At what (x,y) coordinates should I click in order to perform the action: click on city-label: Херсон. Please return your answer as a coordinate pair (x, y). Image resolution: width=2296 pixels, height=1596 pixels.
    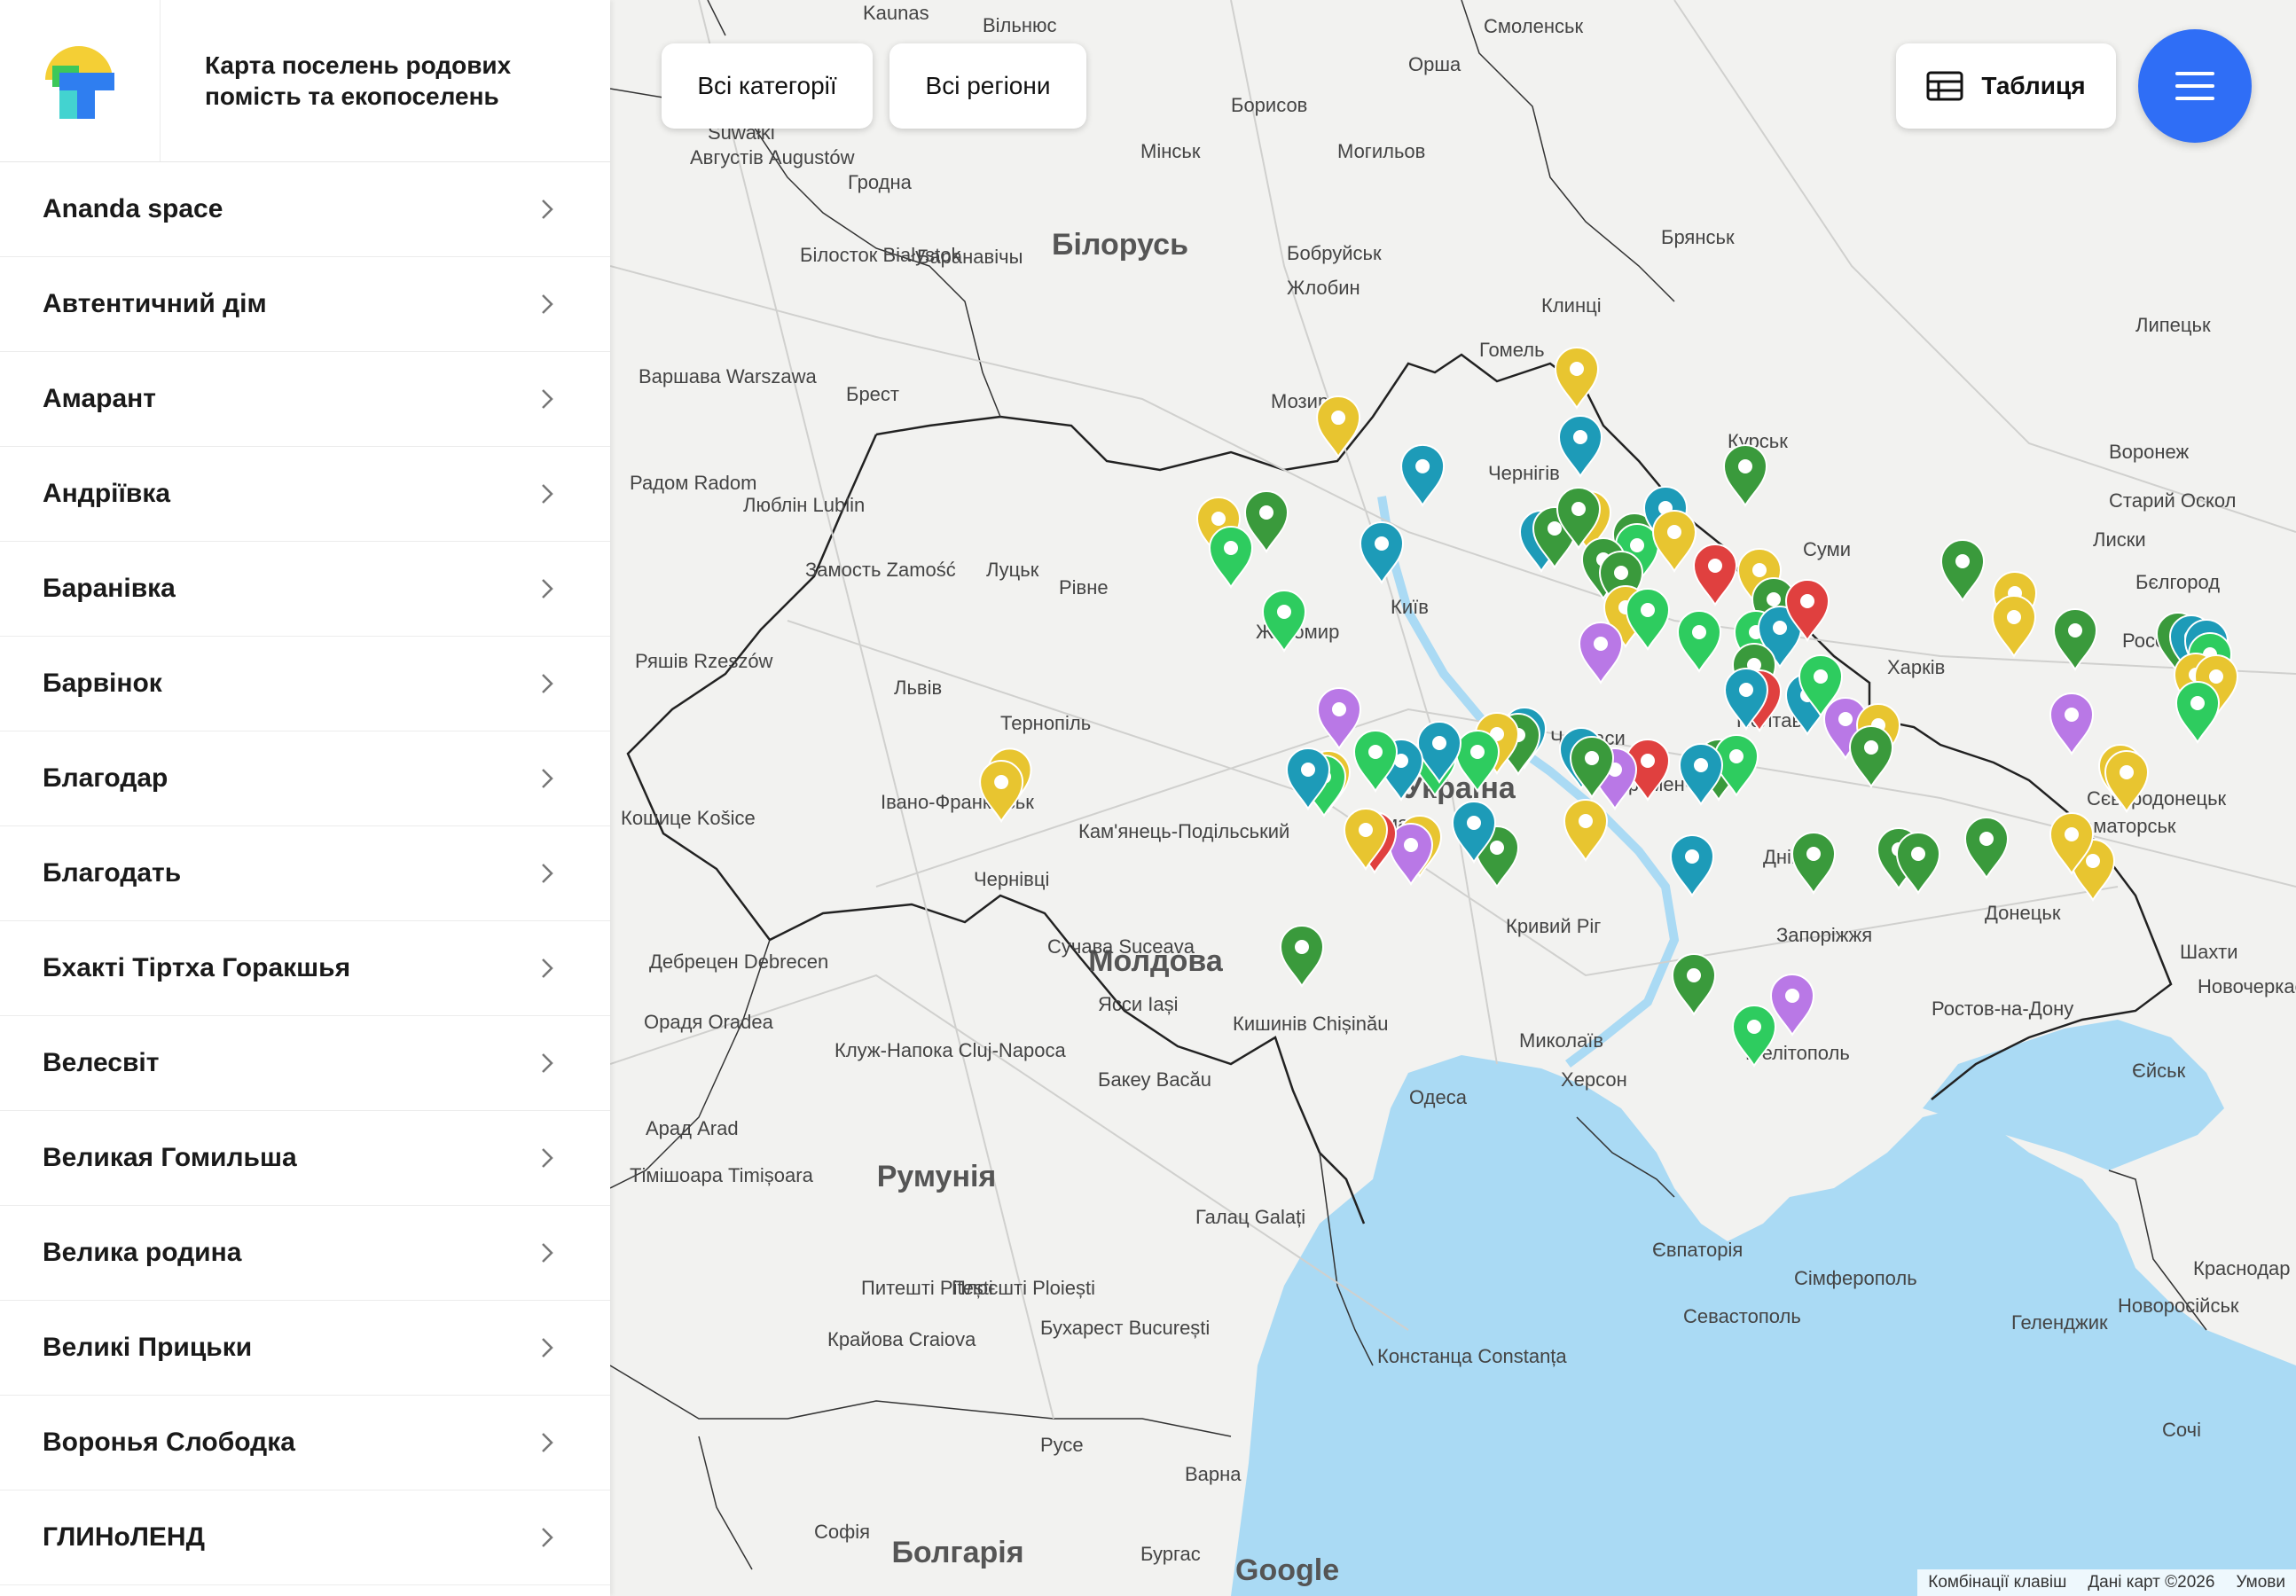
    Looking at the image, I should click on (1594, 1079).